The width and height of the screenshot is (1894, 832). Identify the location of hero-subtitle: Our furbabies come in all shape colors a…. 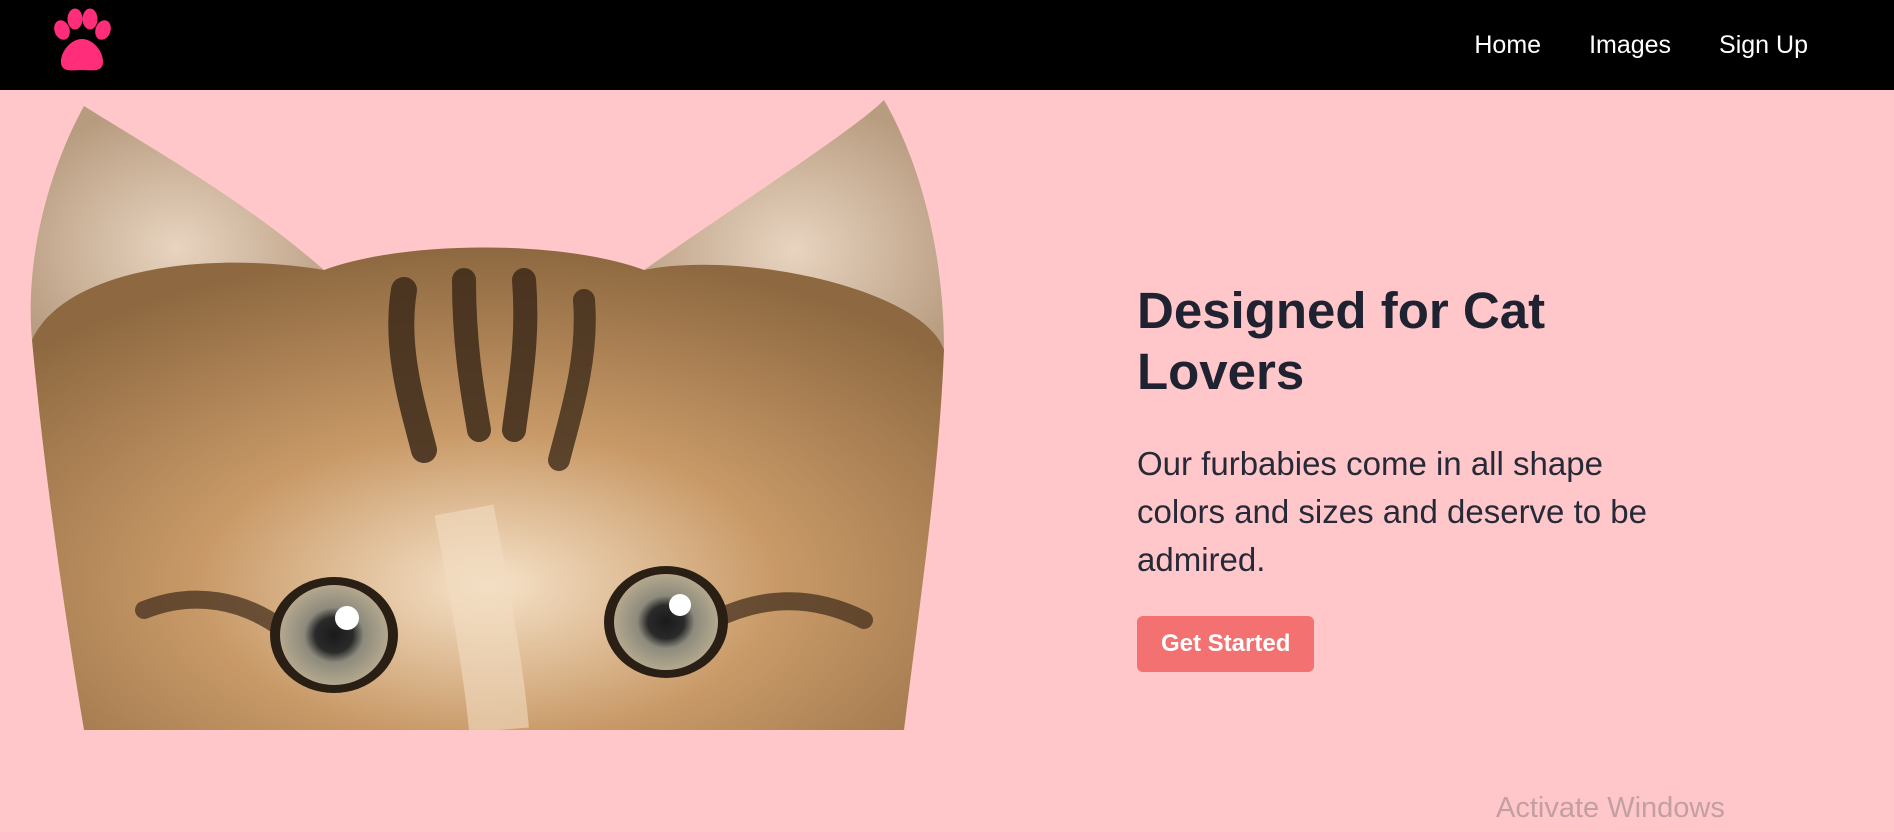
(1392, 511).